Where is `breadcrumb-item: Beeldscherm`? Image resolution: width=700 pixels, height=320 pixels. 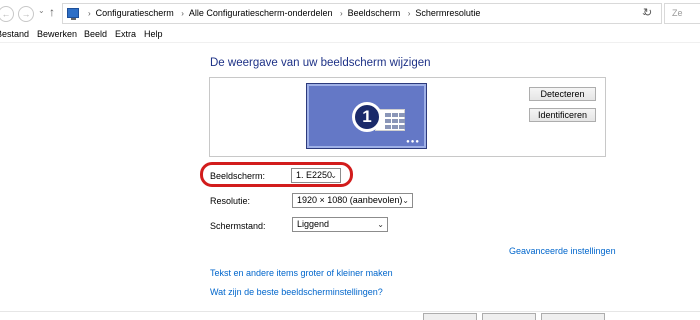
breadcrumb-item: Beeldscherm is located at coordinates (374, 13).